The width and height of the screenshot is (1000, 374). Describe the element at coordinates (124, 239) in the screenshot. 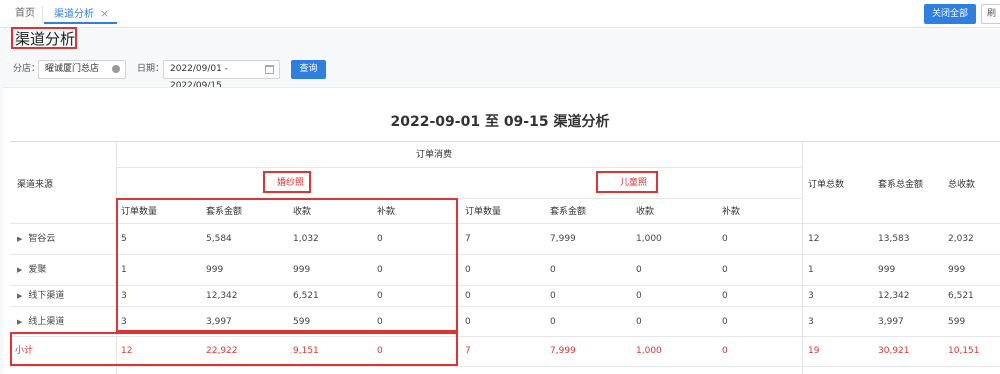

I see `table-cell: 5` at that location.